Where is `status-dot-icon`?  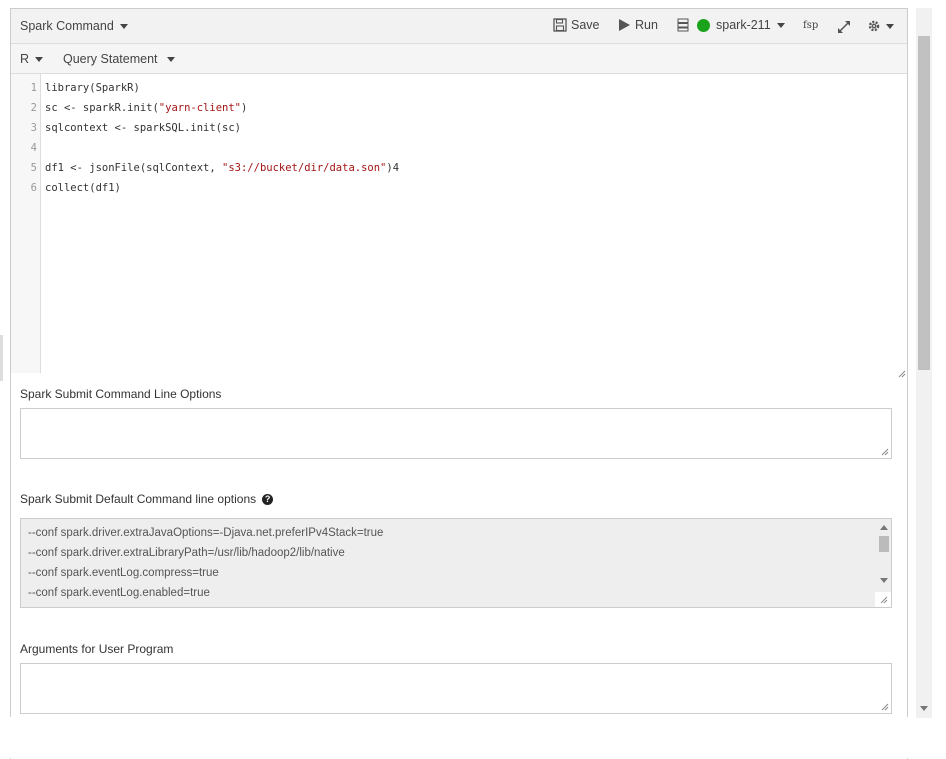
status-dot-icon is located at coordinates (703, 25).